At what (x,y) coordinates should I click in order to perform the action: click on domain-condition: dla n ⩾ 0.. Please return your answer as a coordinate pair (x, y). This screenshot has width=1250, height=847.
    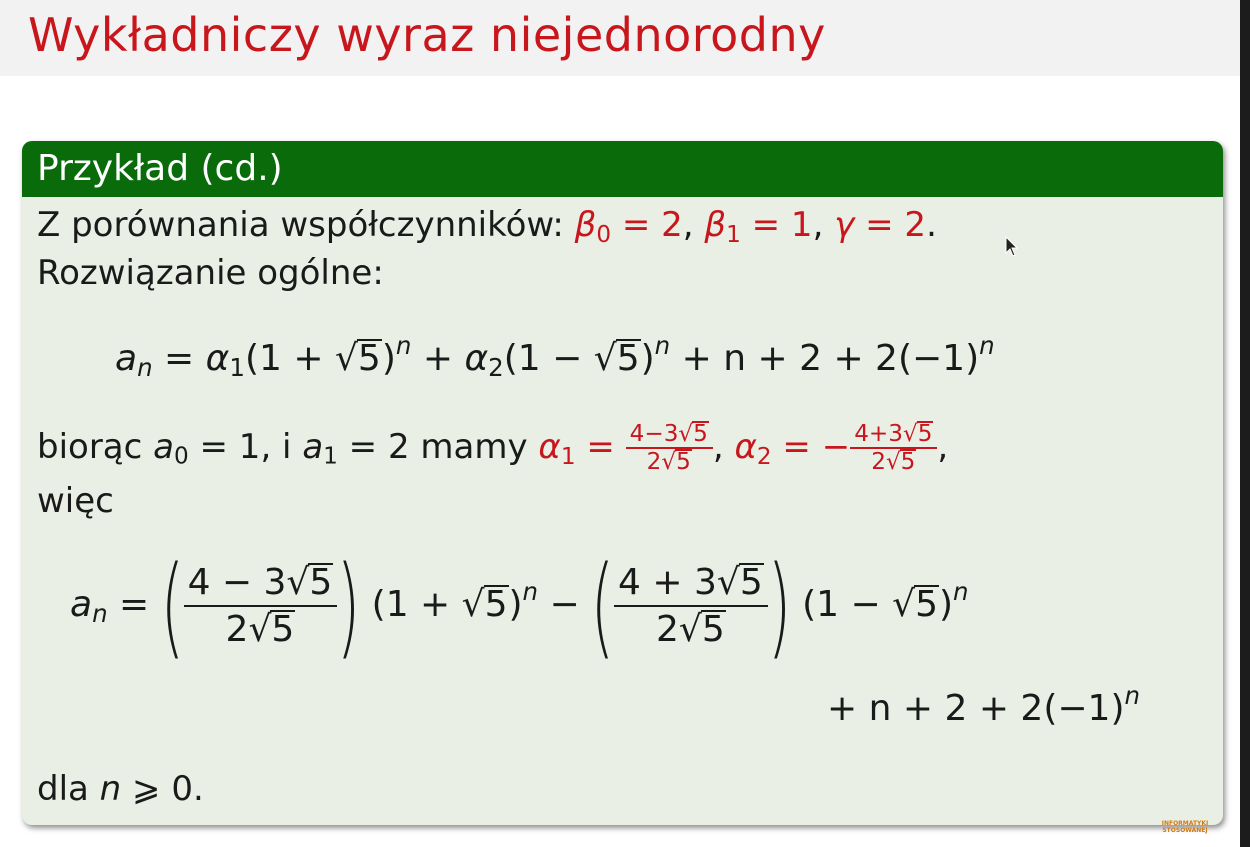
    Looking at the image, I should click on (120, 789).